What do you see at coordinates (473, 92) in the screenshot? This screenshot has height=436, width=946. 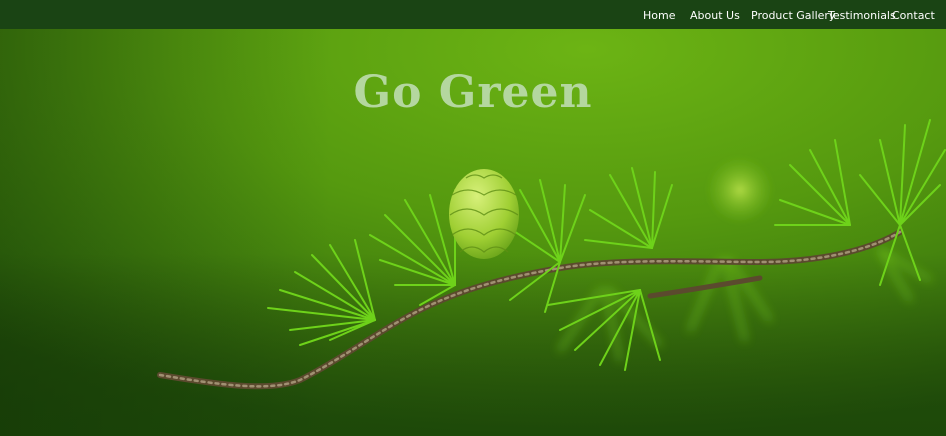 I see `hero-title: Go Green` at bounding box center [473, 92].